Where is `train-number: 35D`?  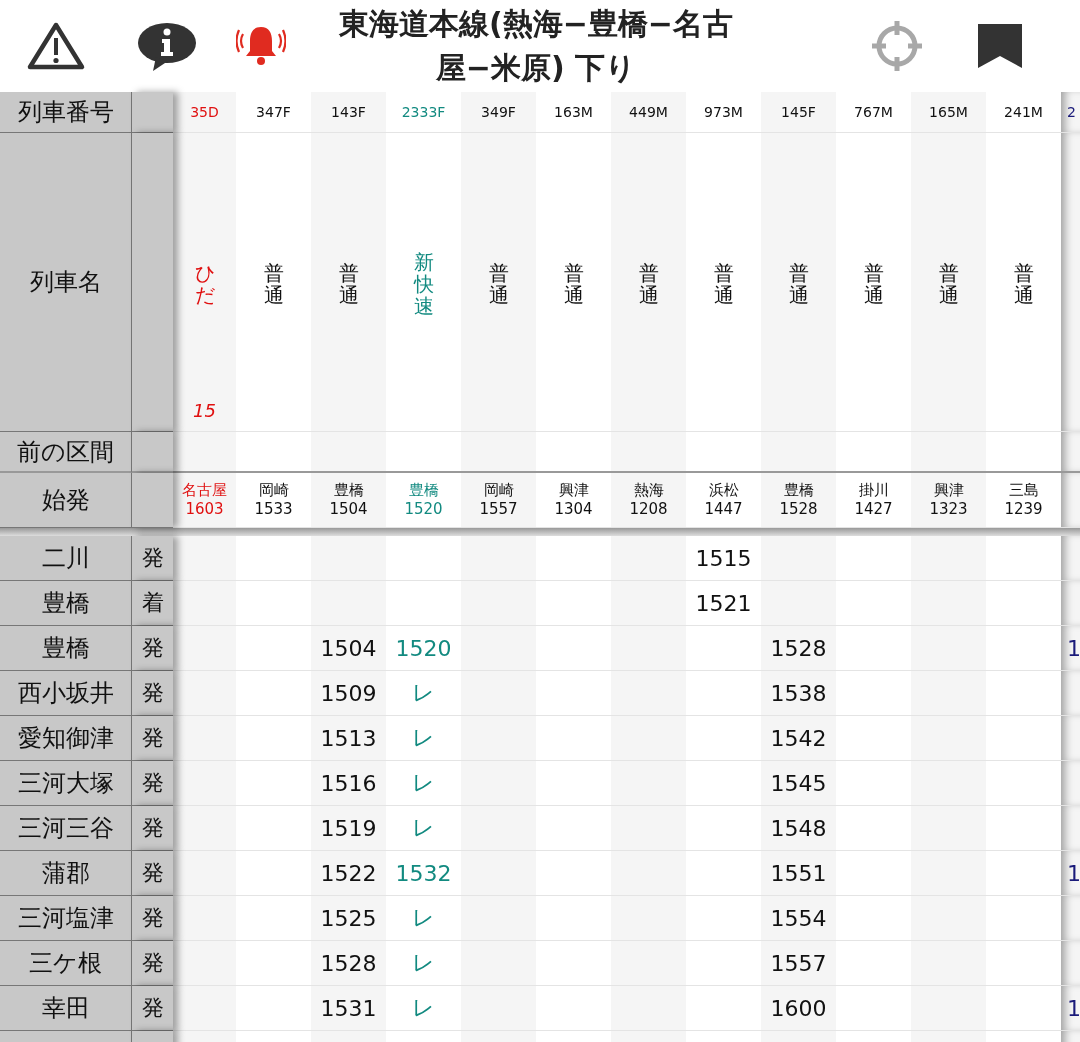
train-number: 35D is located at coordinates (204, 112).